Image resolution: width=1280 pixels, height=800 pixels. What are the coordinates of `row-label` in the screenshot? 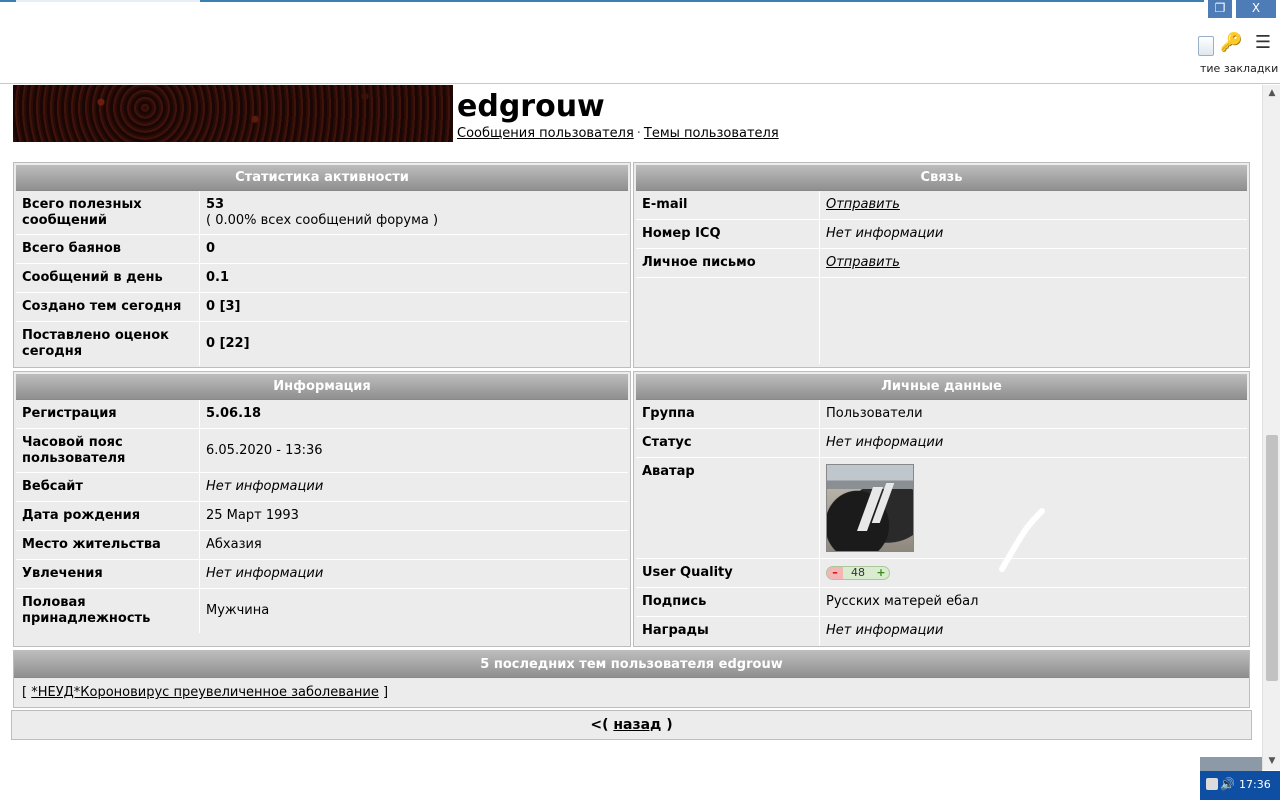 It's located at (728, 321).